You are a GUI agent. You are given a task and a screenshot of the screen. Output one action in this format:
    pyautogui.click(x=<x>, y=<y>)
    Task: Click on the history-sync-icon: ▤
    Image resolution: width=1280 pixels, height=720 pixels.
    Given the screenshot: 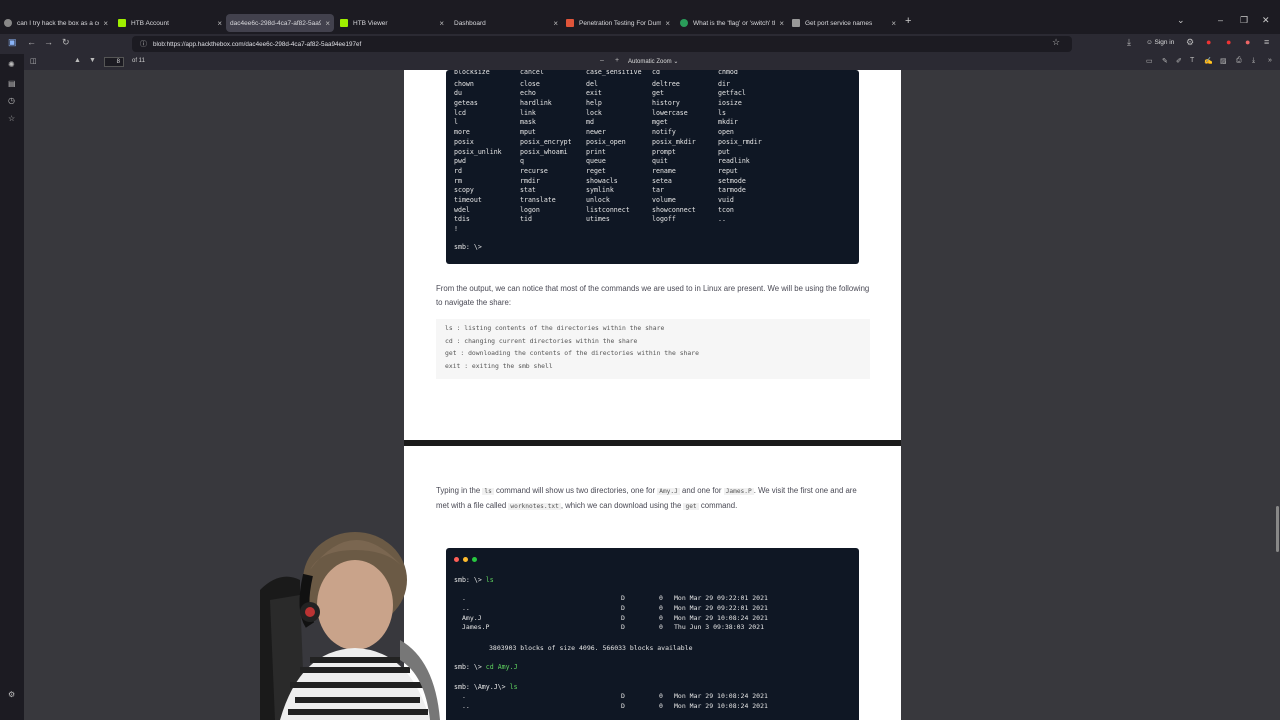 What is the action you would take?
    pyautogui.click(x=12, y=83)
    